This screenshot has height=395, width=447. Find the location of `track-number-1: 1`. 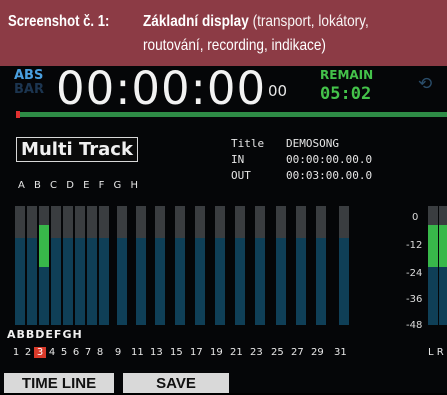

track-number-1: 1 is located at coordinates (16, 352).